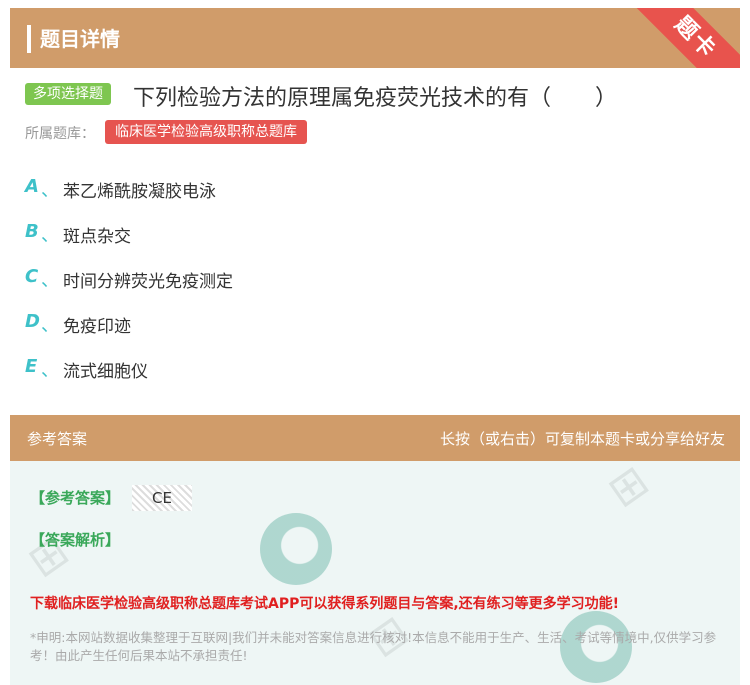 This screenshot has height=685, width=750. I want to click on option-text: 斑点杂交, so click(97, 237).